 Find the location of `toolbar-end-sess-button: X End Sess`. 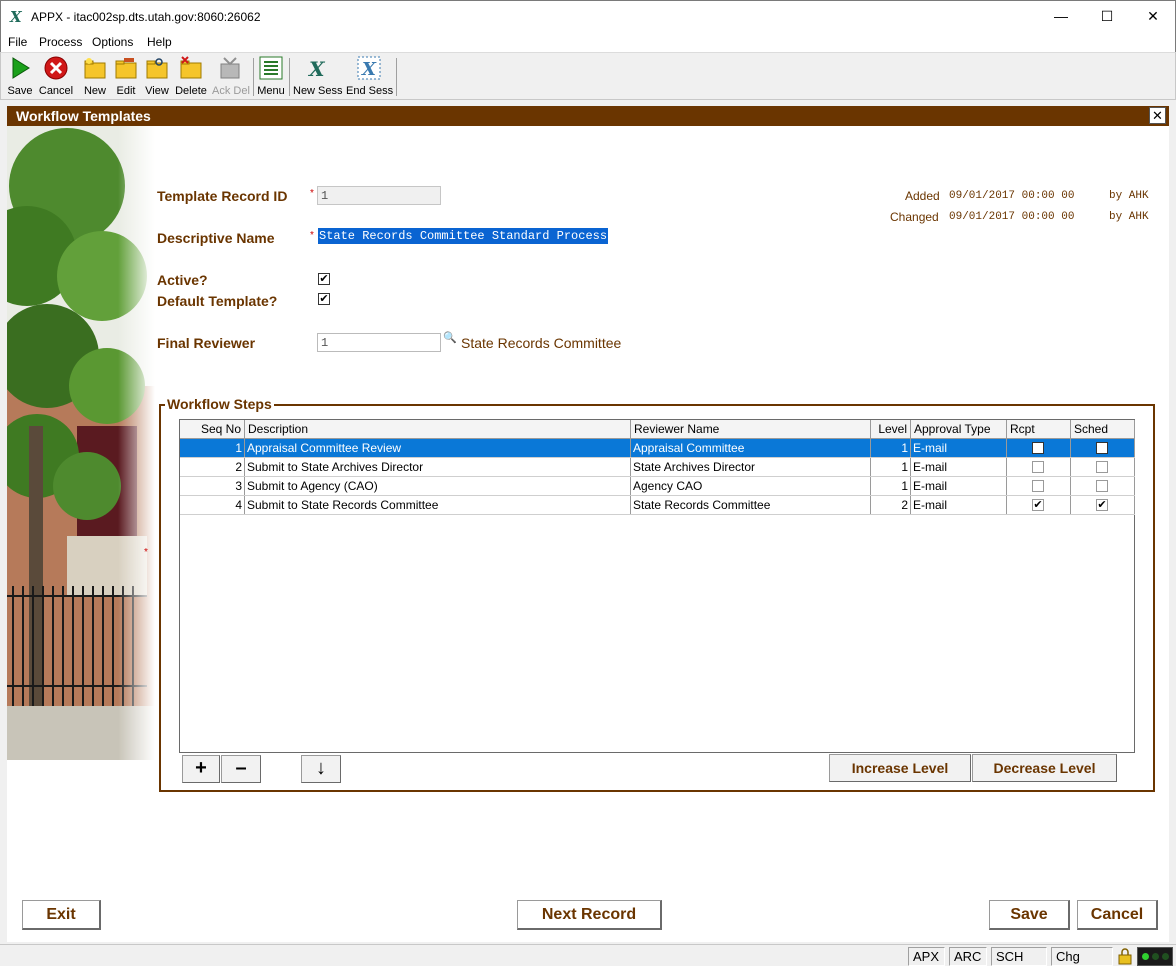

toolbar-end-sess-button: X End Sess is located at coordinates (370, 76).